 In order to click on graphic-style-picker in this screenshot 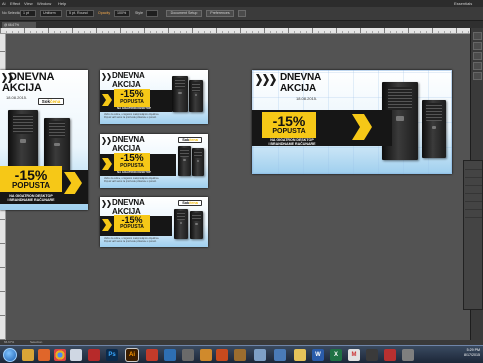, I will do `click(152, 13)`.